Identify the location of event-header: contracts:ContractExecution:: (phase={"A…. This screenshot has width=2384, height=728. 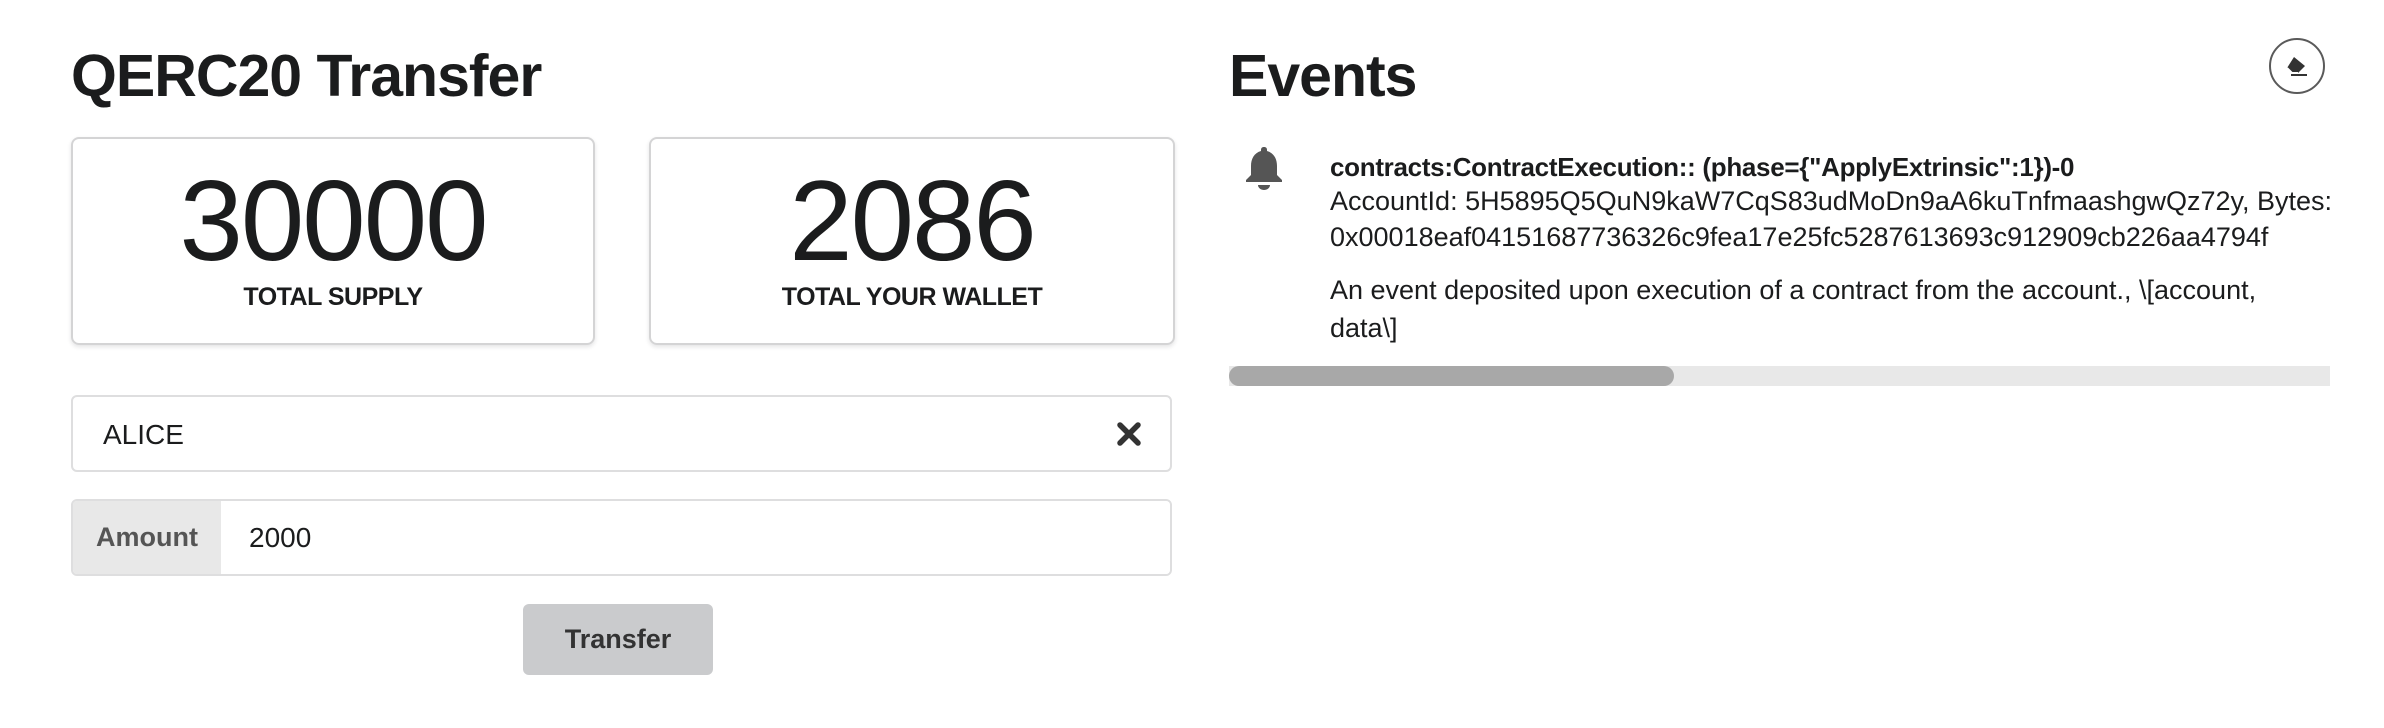
(1702, 167).